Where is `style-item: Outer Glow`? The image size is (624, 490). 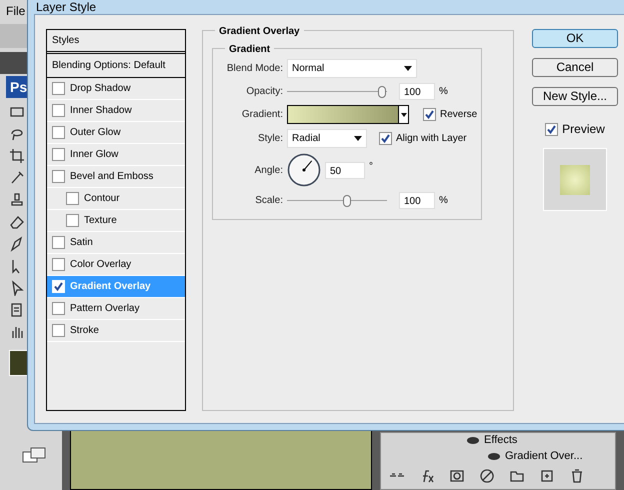
style-item: Outer Glow is located at coordinates (116, 133).